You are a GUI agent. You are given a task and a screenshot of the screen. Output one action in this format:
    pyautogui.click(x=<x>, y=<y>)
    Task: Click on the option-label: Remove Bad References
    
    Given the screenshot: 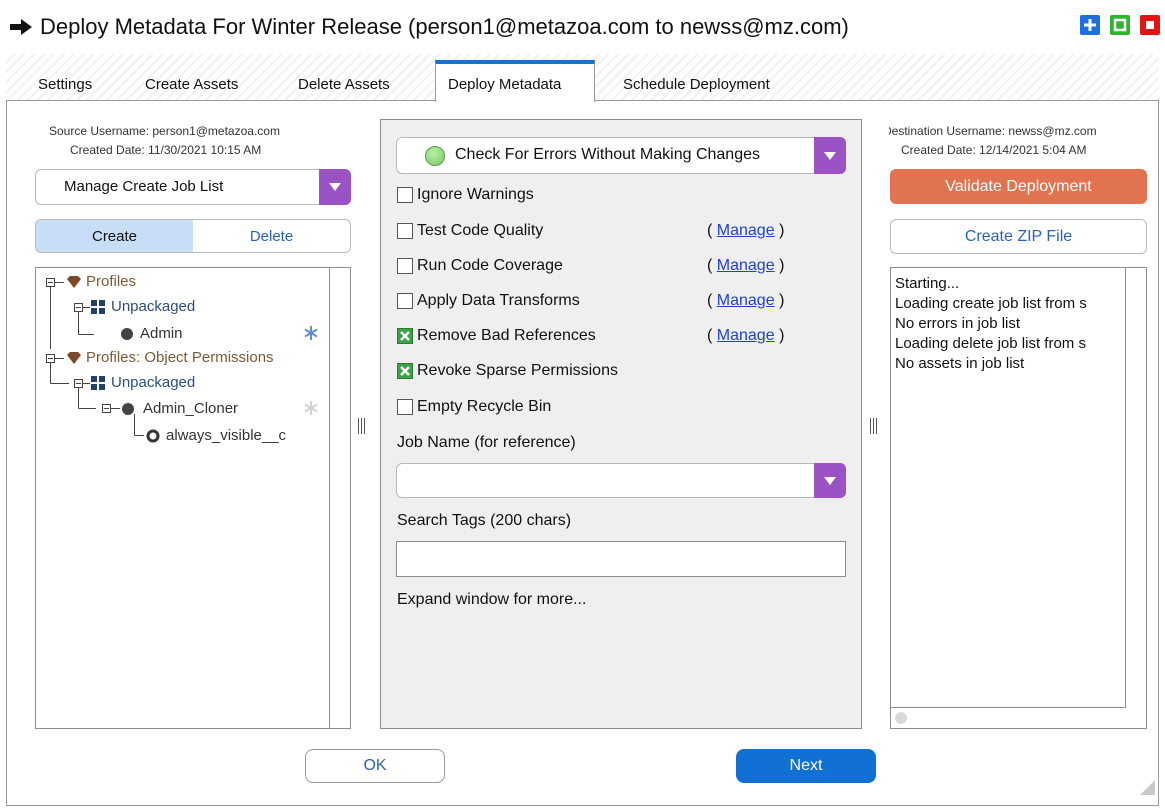 What is the action you would take?
    pyautogui.click(x=506, y=335)
    